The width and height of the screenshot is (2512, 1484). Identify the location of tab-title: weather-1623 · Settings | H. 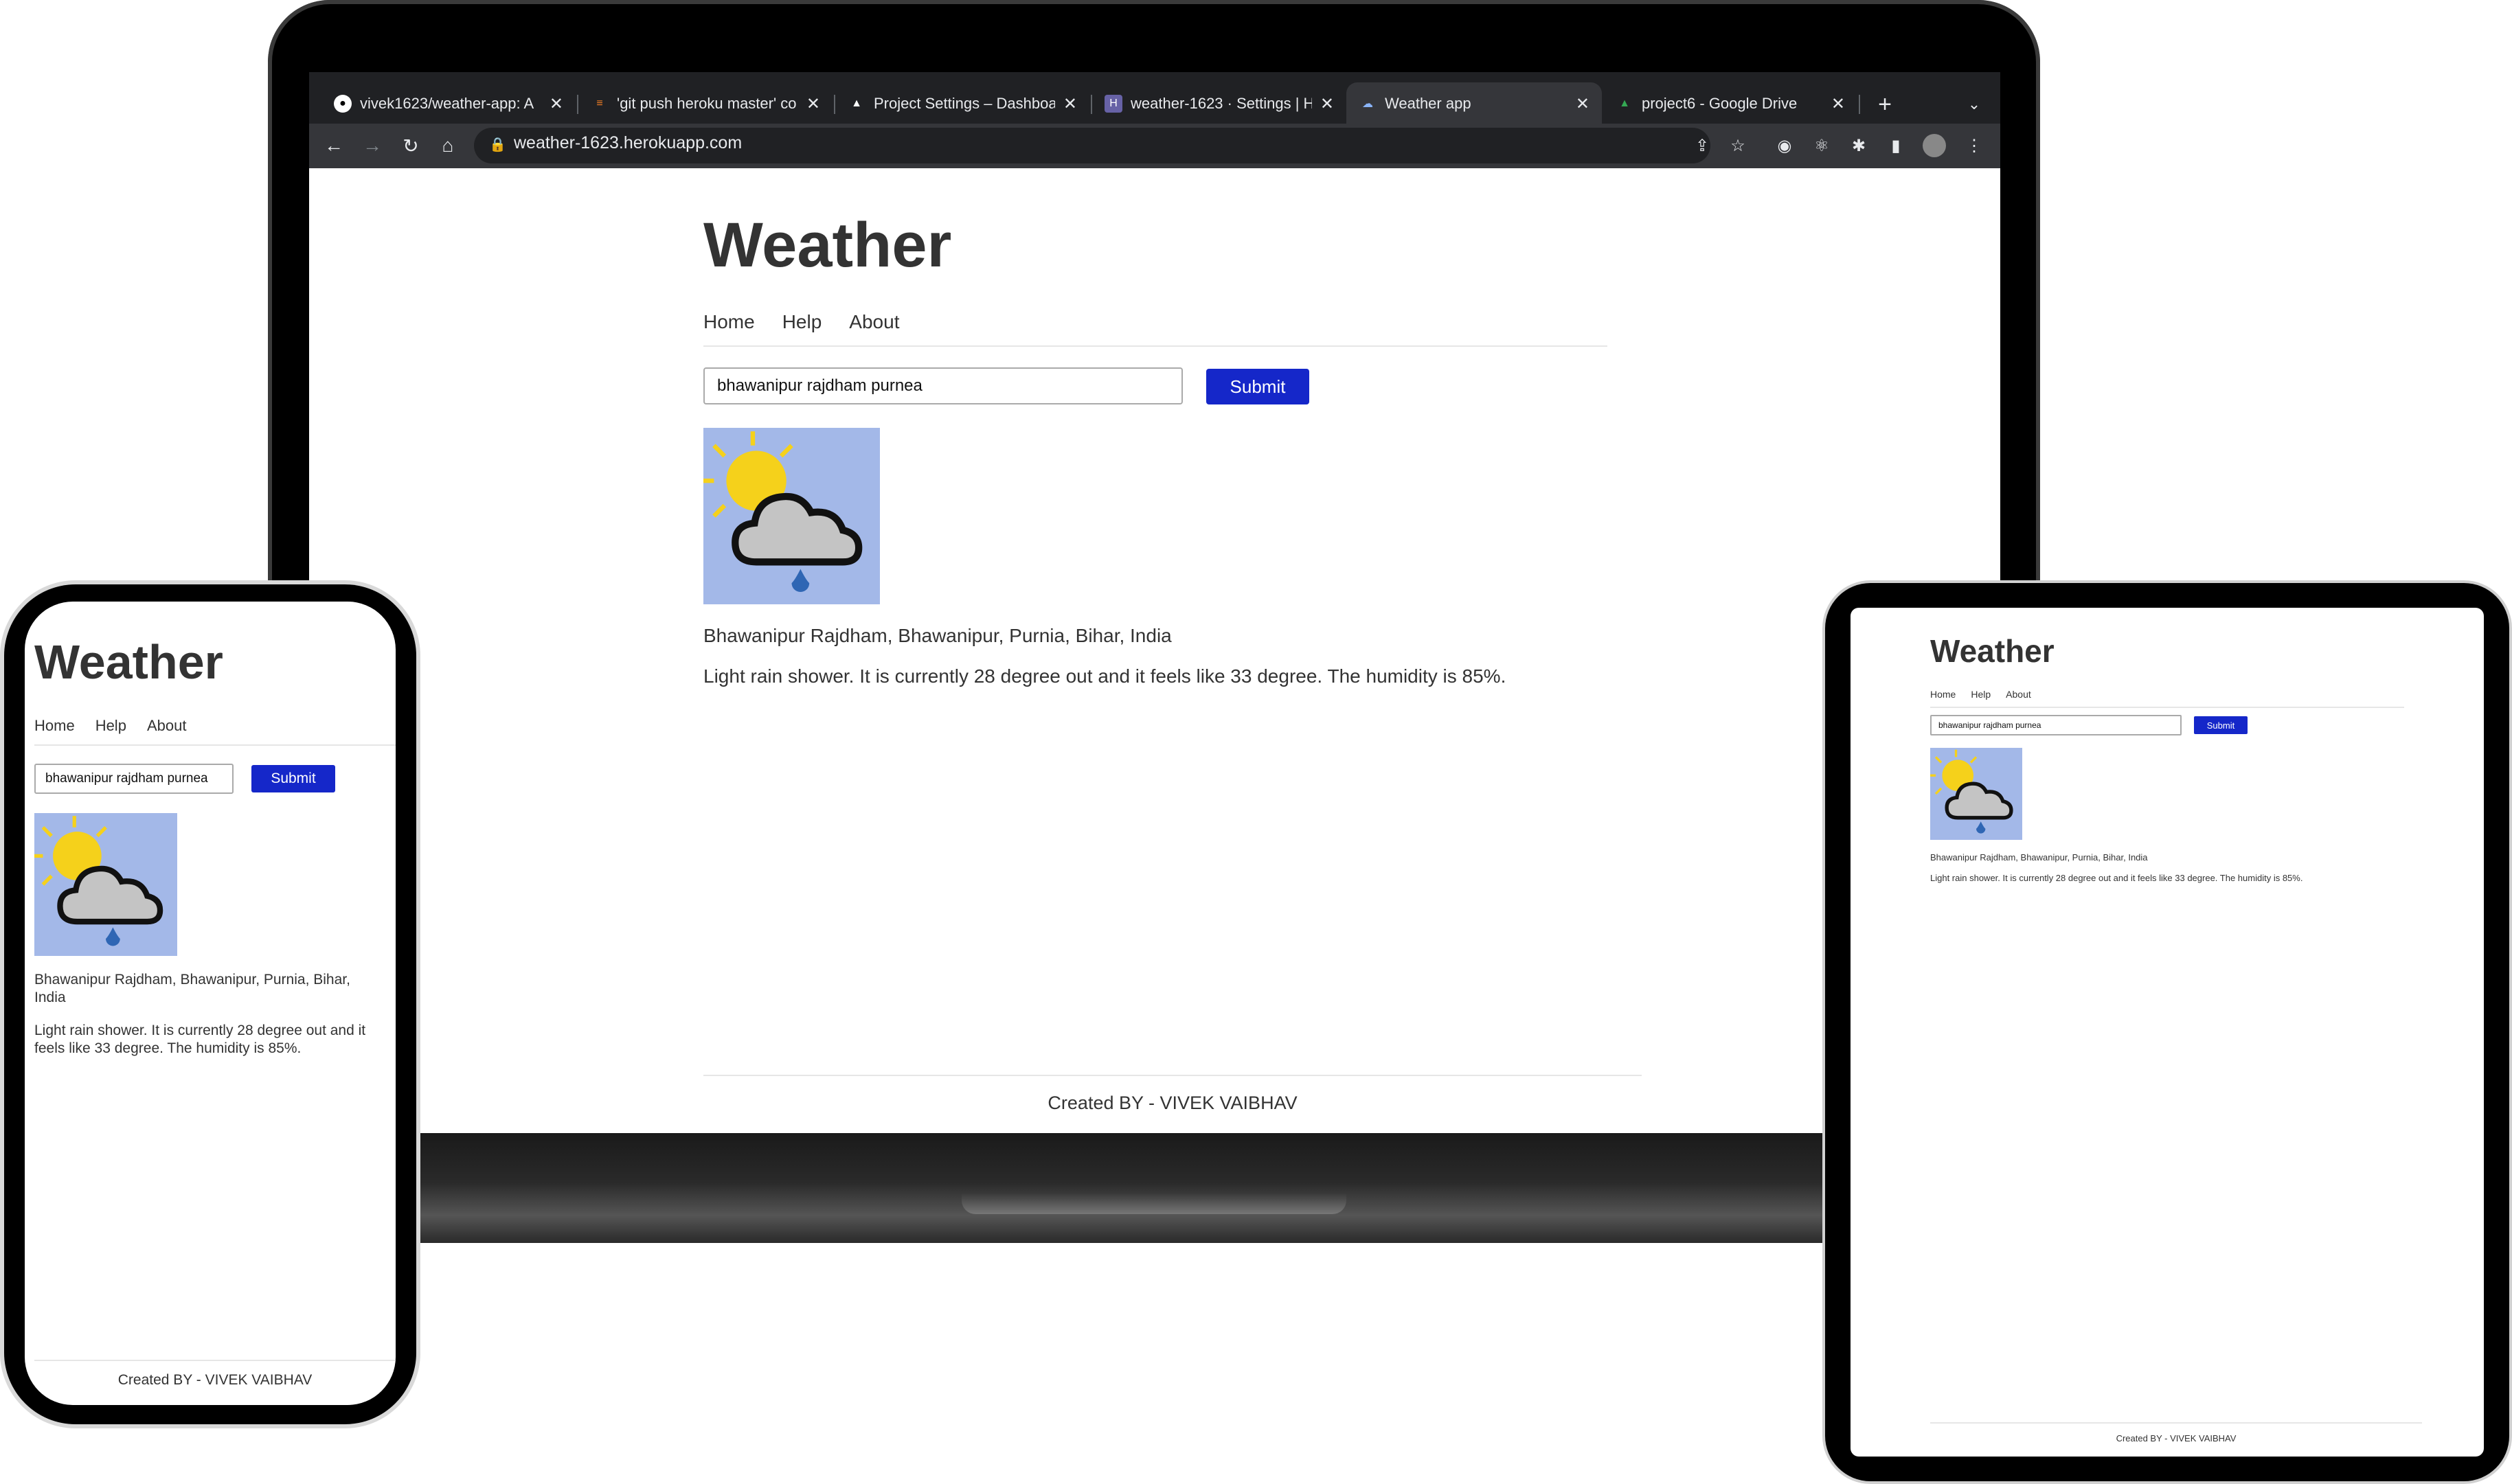
(1221, 104).